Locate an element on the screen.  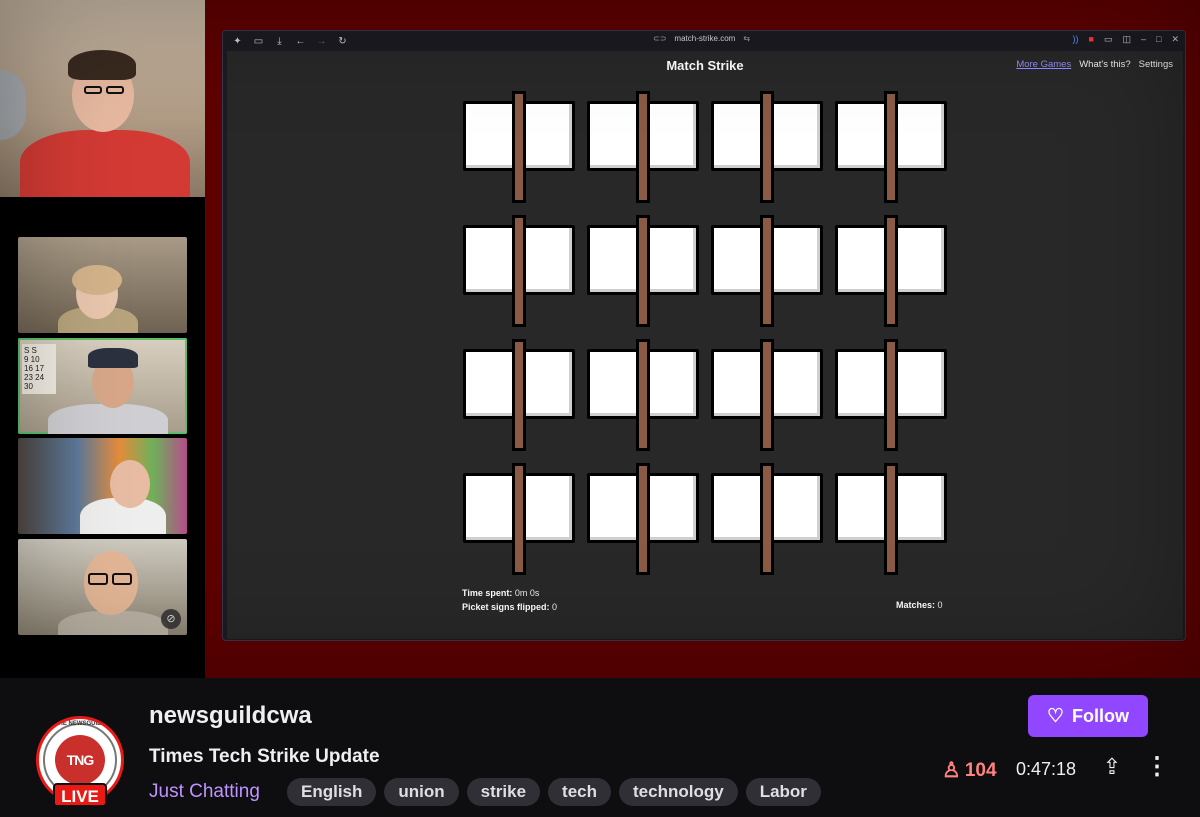
stream-category: Just Chatting is located at coordinates (204, 792).